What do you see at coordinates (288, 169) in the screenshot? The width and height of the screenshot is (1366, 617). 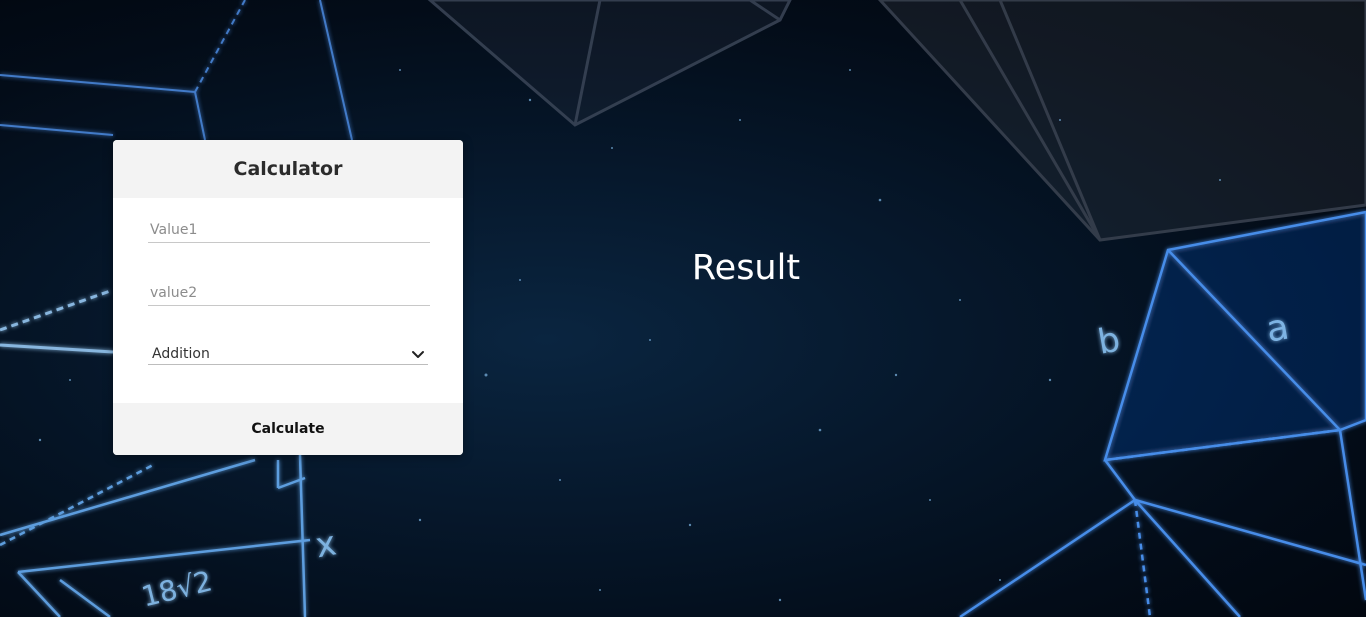 I see `calculator-title: Calculator` at bounding box center [288, 169].